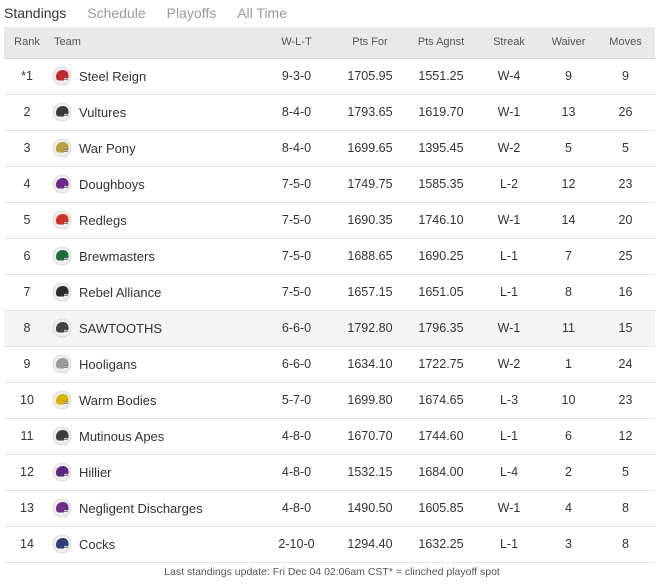  Describe the element at coordinates (441, 184) in the screenshot. I see `pts-agnst-cell: 1585.35` at that location.